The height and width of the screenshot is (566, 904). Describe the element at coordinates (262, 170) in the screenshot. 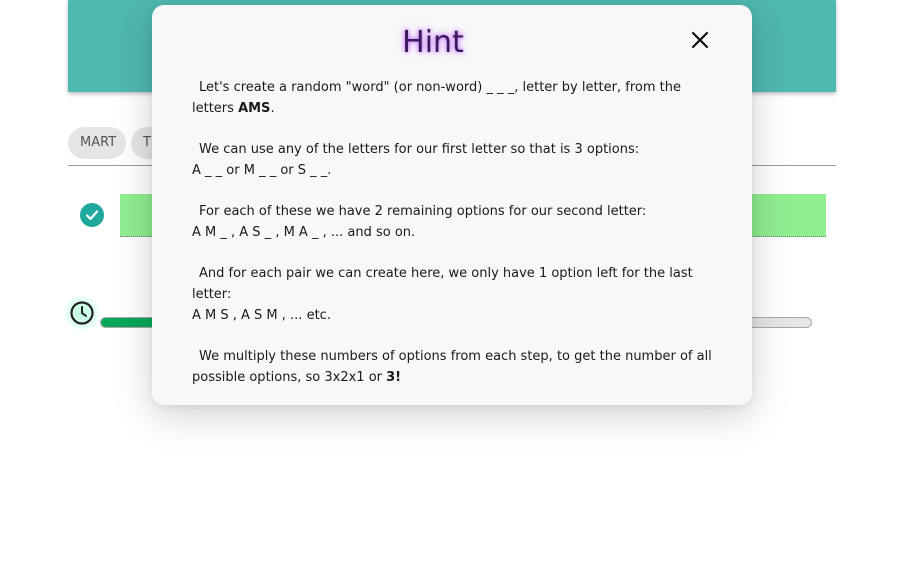

I see `hint-text: A _ _ or M _ _ or S _ _.` at that location.